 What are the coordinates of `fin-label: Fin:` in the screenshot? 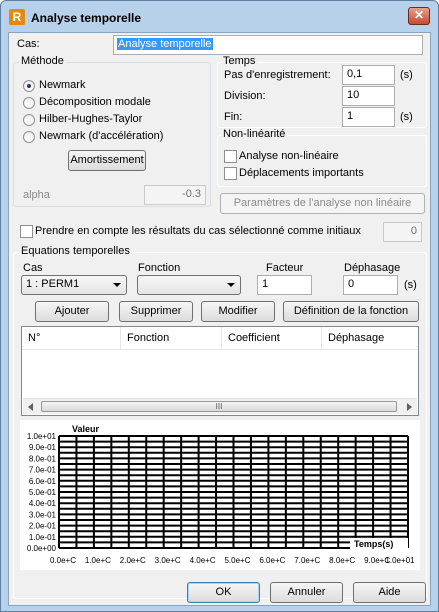 It's located at (233, 117).